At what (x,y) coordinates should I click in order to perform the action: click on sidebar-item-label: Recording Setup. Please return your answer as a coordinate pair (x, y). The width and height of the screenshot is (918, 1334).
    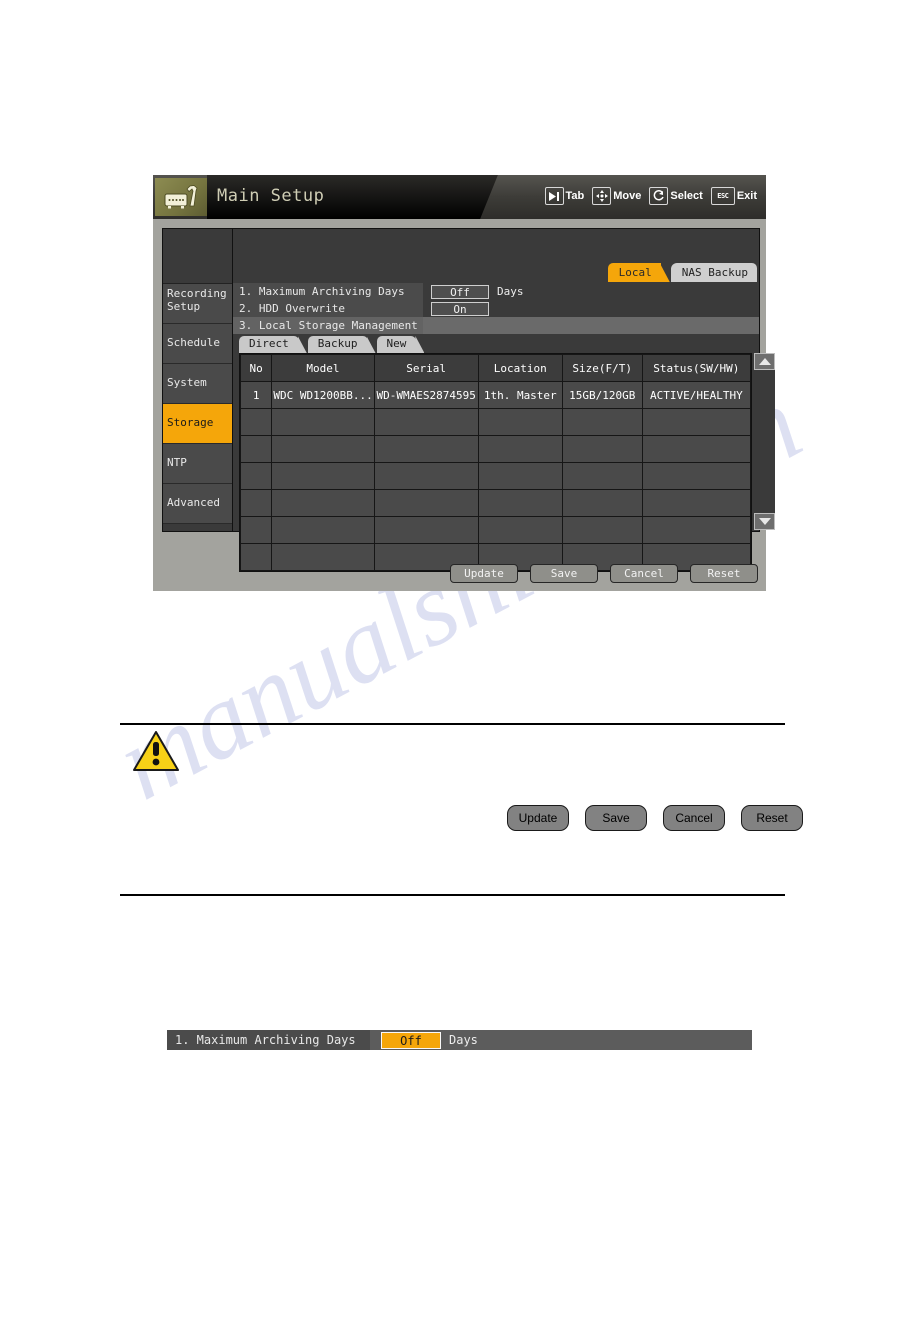
    Looking at the image, I should click on (197, 300).